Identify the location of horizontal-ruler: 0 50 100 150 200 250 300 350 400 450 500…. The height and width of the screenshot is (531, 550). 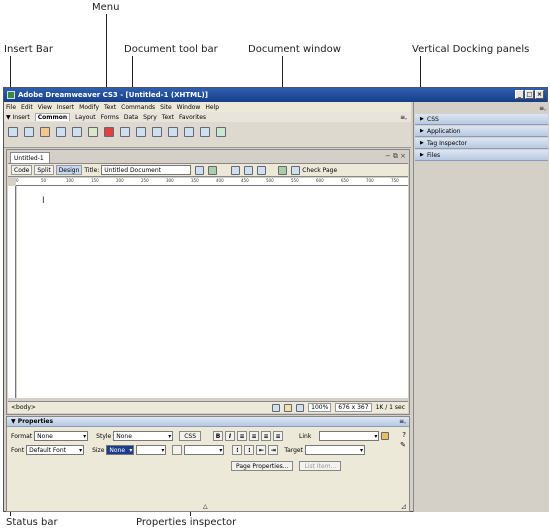
(212, 182).